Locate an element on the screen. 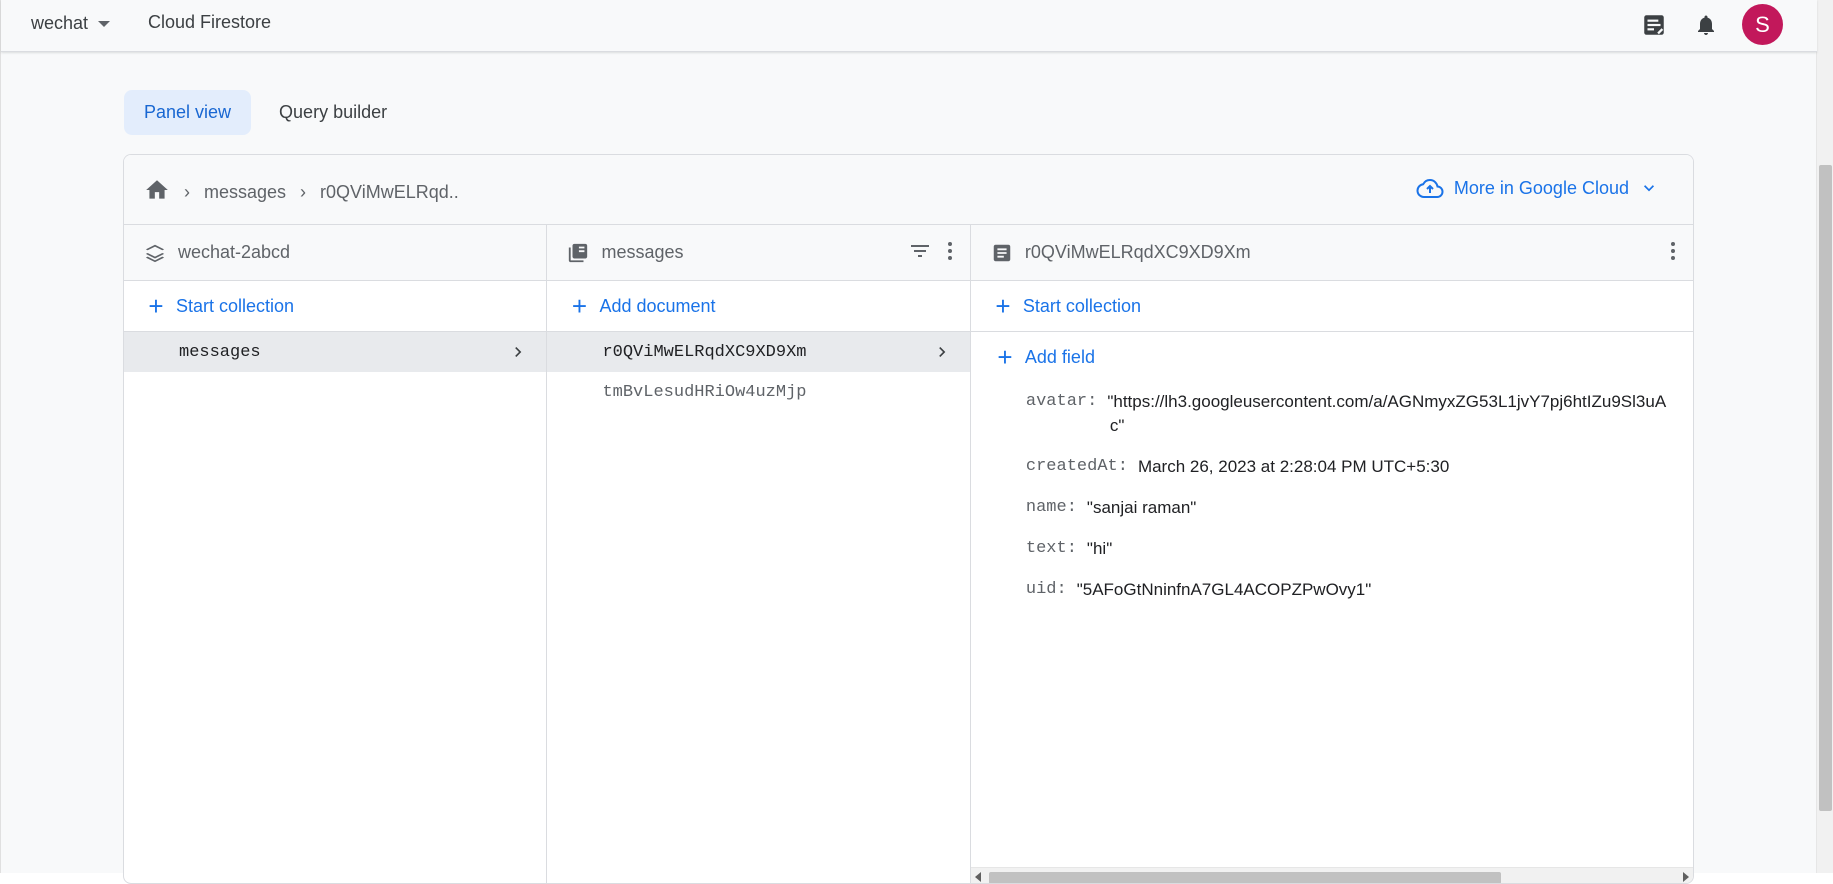 The height and width of the screenshot is (884, 1833). top-actions: S is located at coordinates (1710, 24).